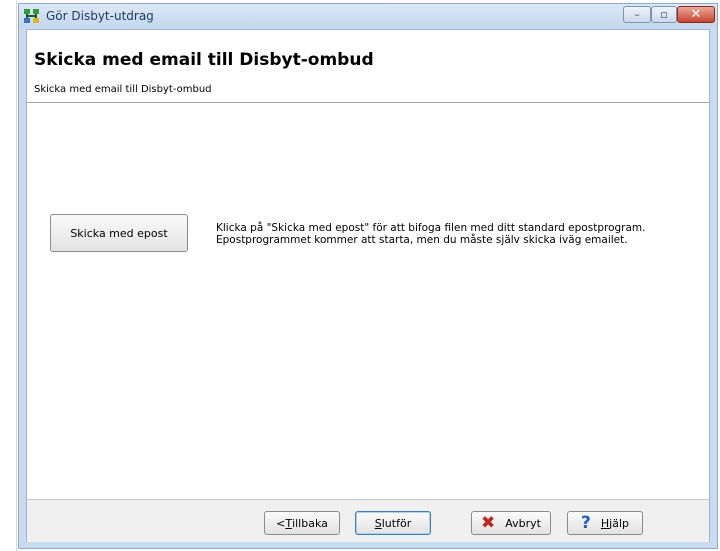 This screenshot has width=720, height=551. I want to click on back-prefix: <, so click(281, 523).